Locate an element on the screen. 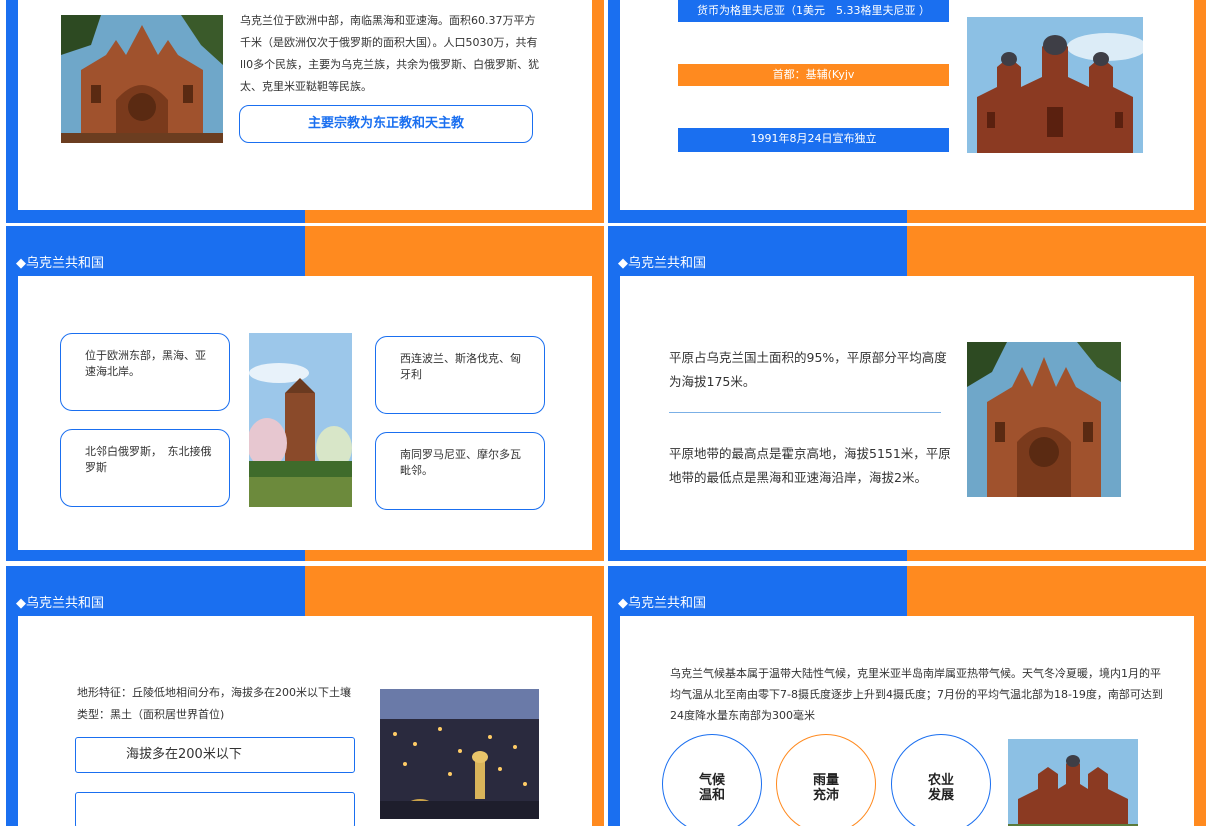 The width and height of the screenshot is (1212, 826). religion-button: 主要宗教为东正教和天主教 is located at coordinates (386, 124).